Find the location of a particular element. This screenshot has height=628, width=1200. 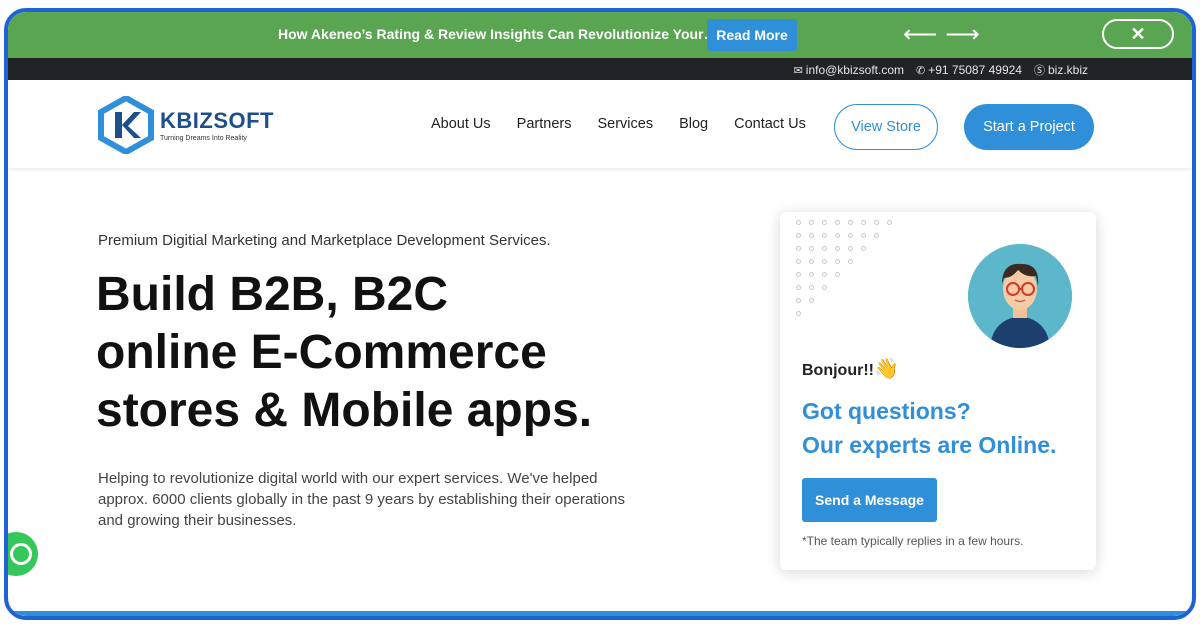

whatsapp-button is located at coordinates (23, 554).